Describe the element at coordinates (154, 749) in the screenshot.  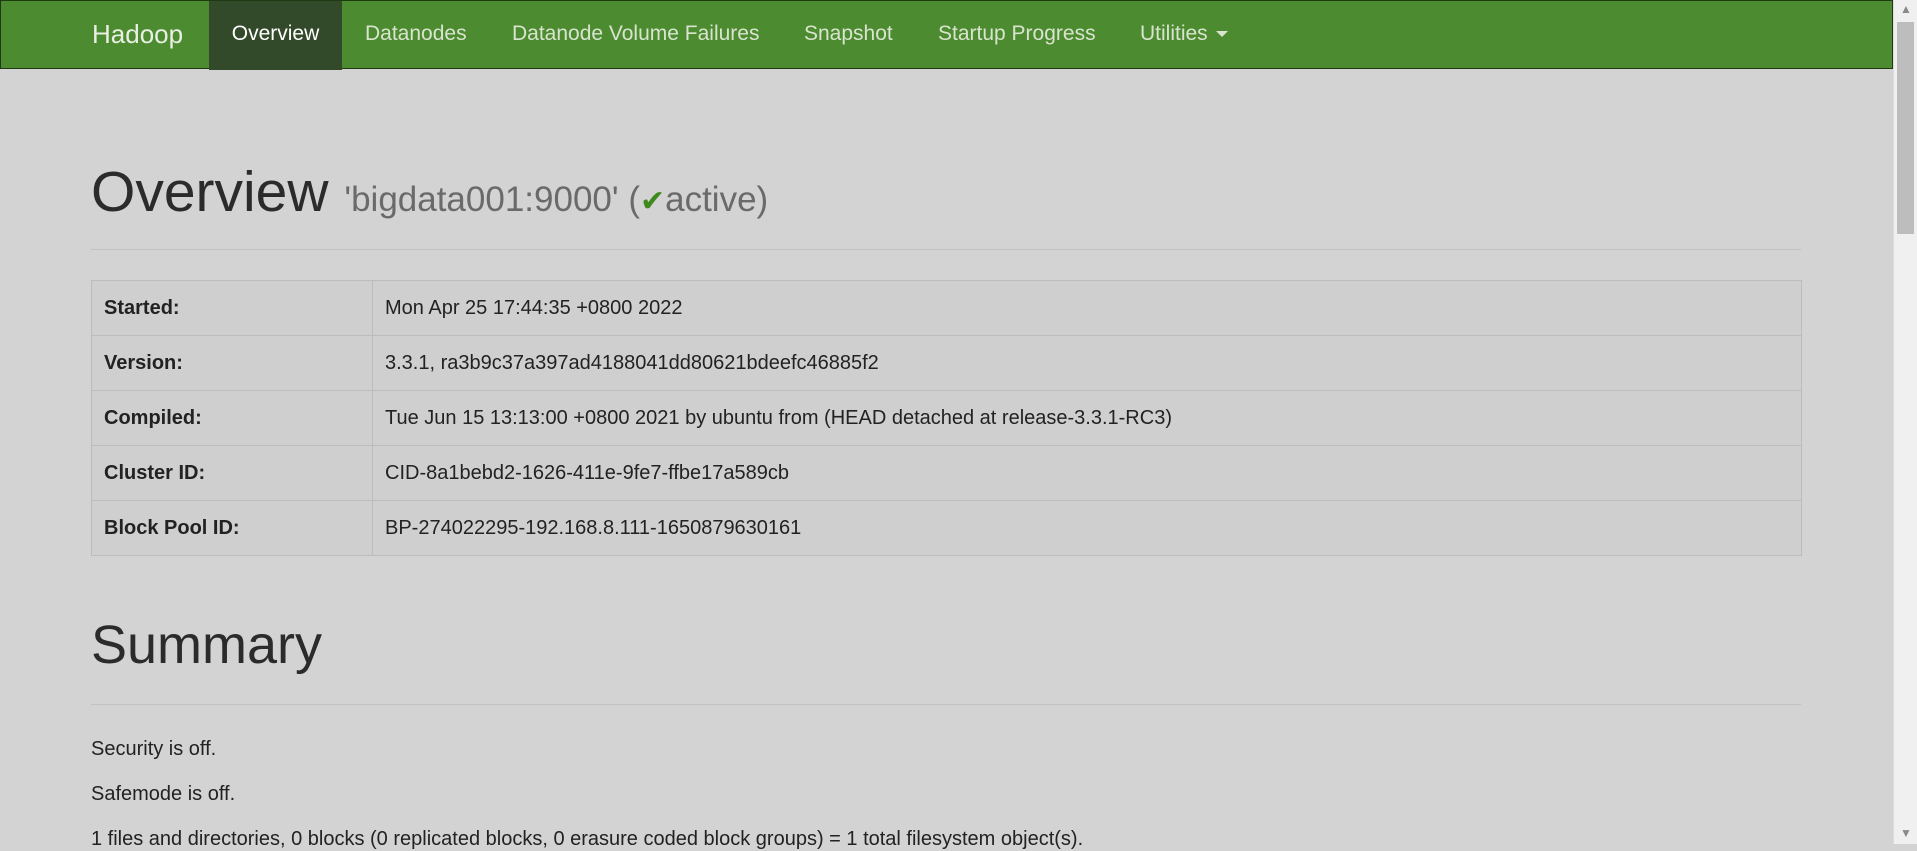
I see `security-status: Security is off.` at that location.